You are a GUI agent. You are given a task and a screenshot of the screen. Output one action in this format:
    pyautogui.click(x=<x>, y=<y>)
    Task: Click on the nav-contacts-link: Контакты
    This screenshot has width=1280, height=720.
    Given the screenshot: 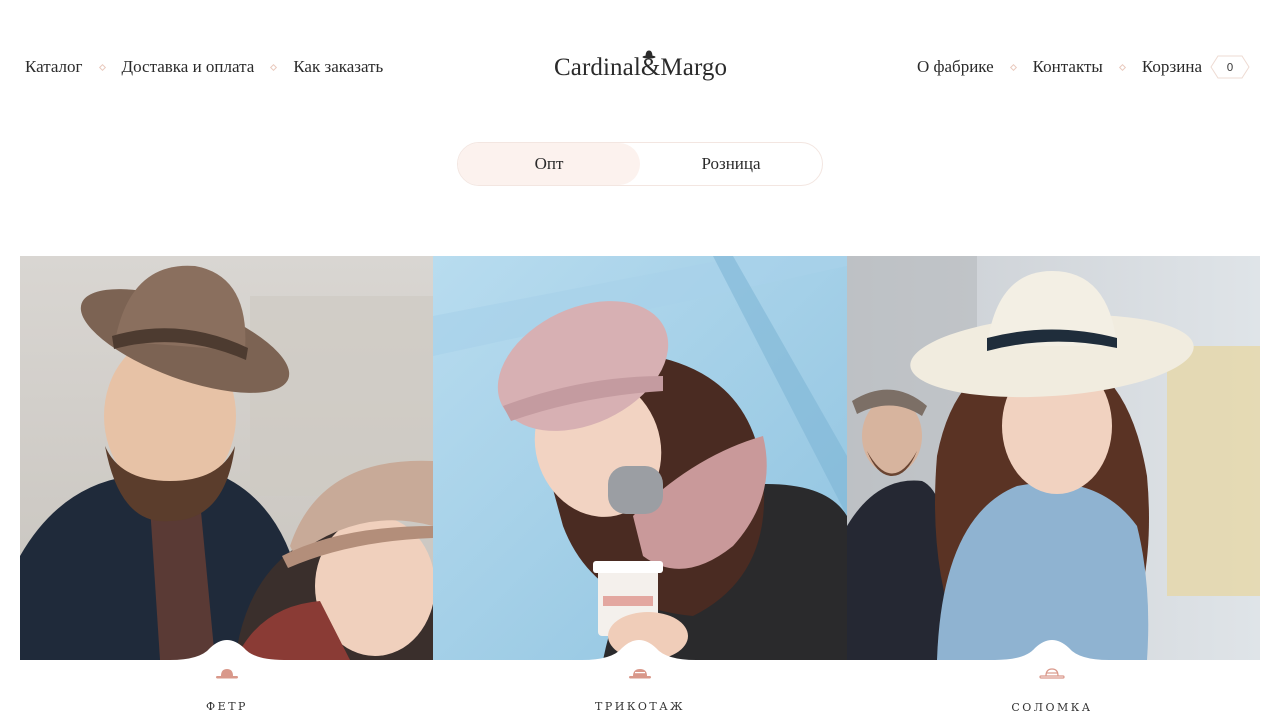 What is the action you would take?
    pyautogui.click(x=1068, y=67)
    